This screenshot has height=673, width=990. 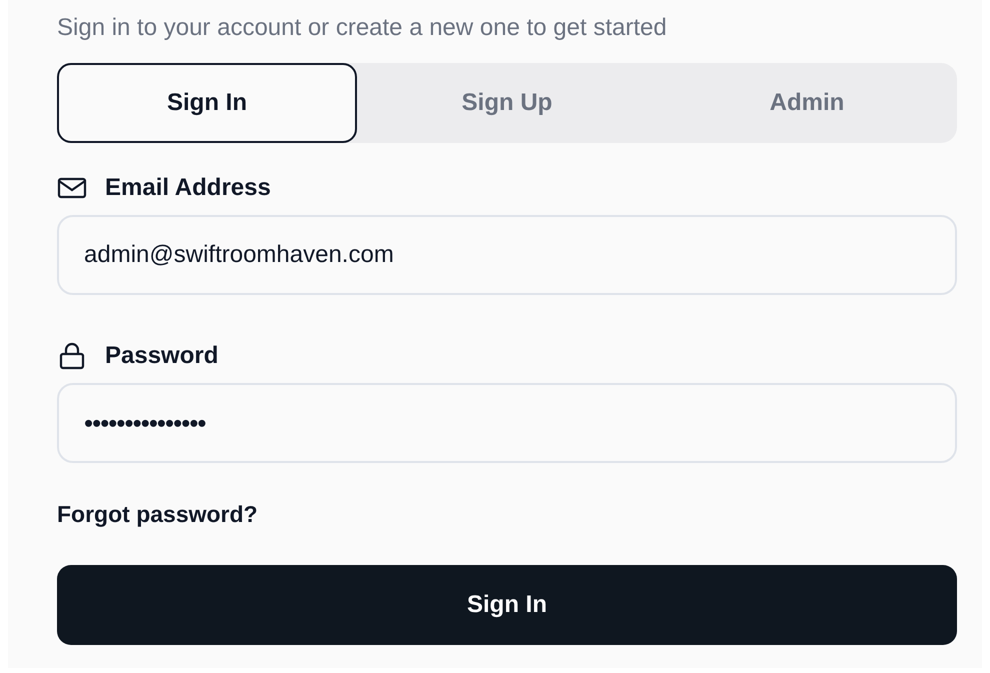 I want to click on tab: Sign Up, so click(x=507, y=103).